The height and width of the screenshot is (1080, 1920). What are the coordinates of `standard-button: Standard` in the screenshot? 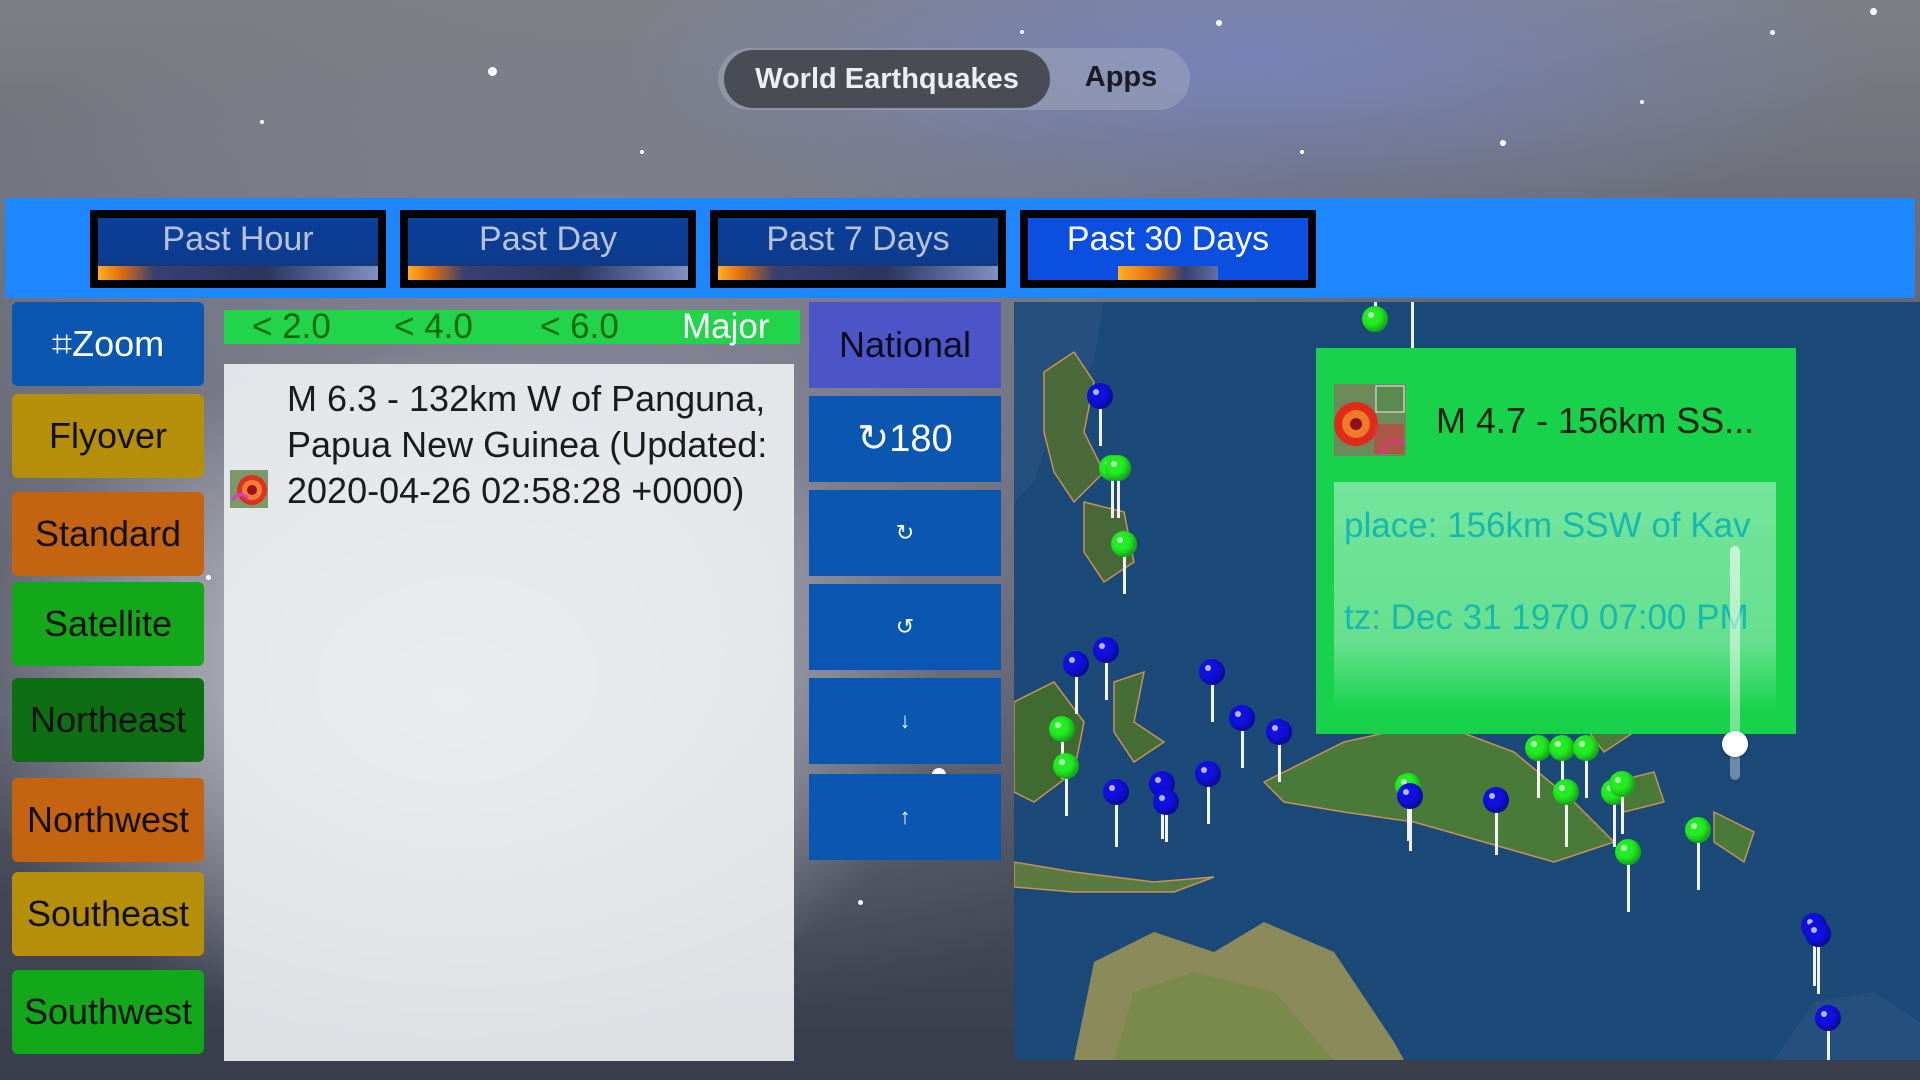 It's located at (108, 534).